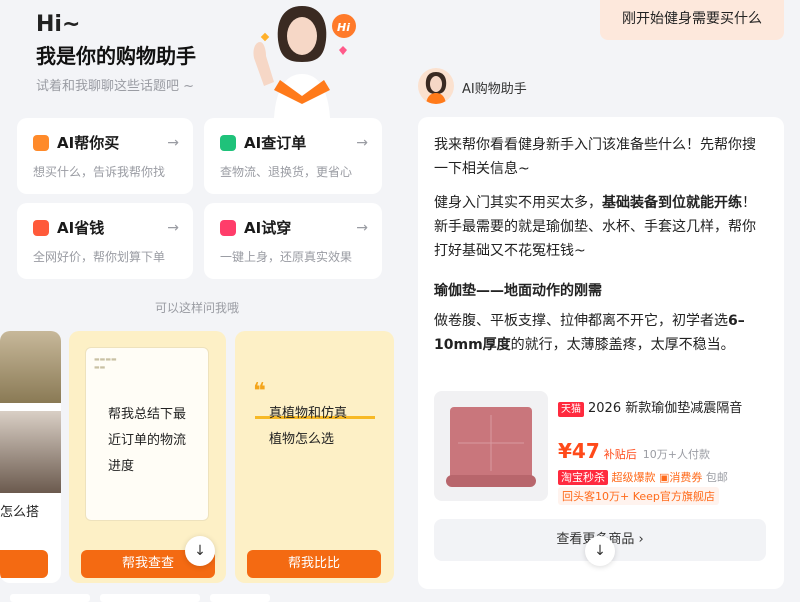 The height and width of the screenshot is (602, 800). Describe the element at coordinates (116, 56) in the screenshot. I see `page-title: 我是你的购物助手` at that location.